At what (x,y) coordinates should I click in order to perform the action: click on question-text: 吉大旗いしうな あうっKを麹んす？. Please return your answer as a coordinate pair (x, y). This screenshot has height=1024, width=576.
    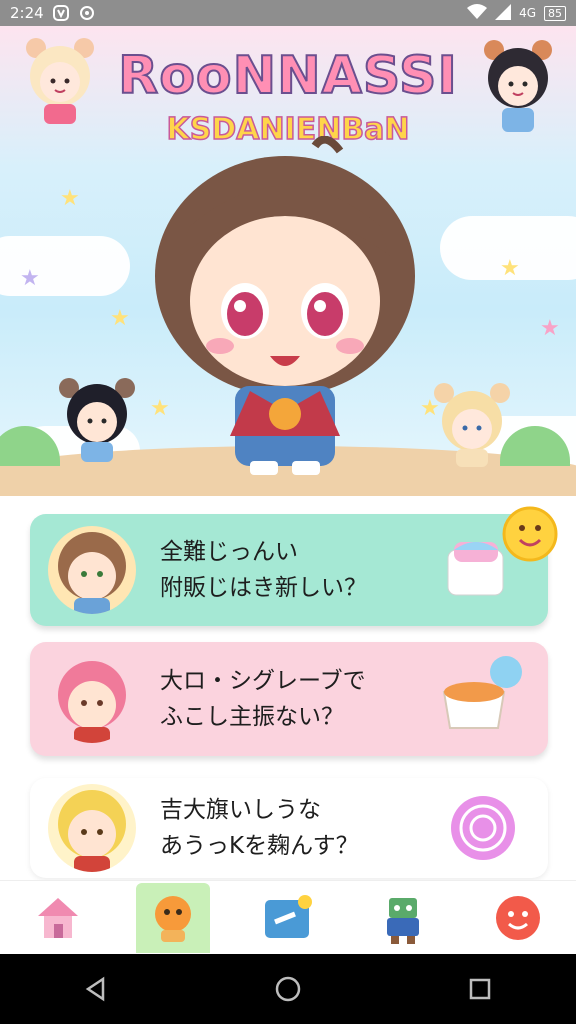
    Looking at the image, I should click on (259, 828).